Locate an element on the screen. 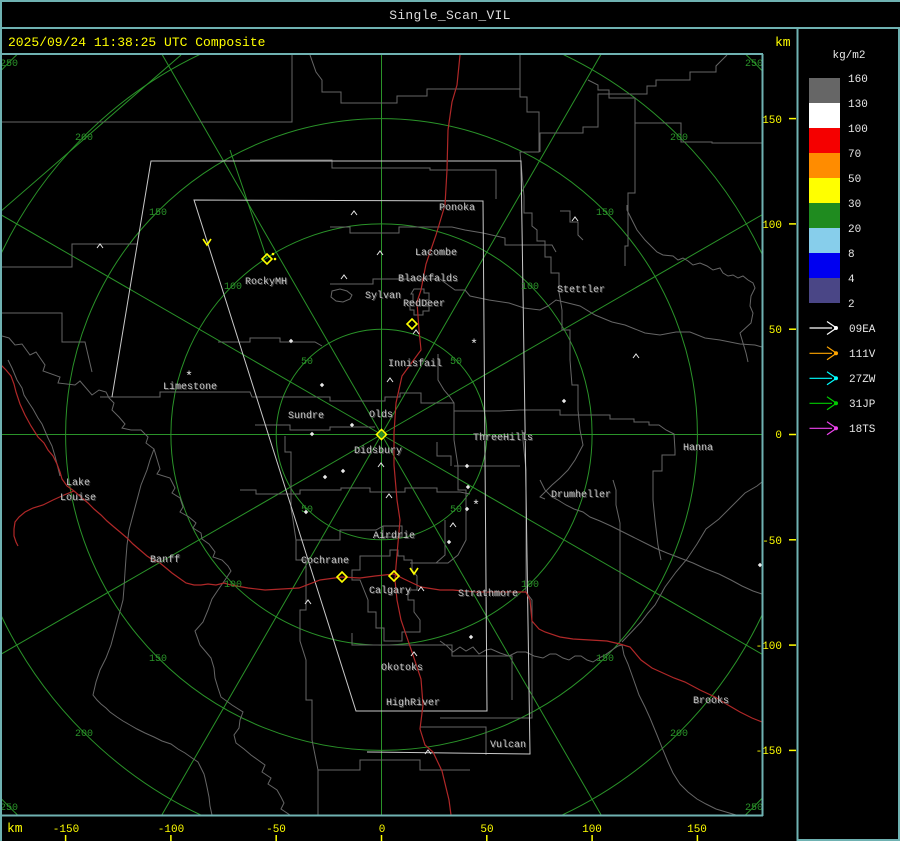 This screenshot has width=900, height=841. svg-text: 18TS is located at coordinates (862, 430).